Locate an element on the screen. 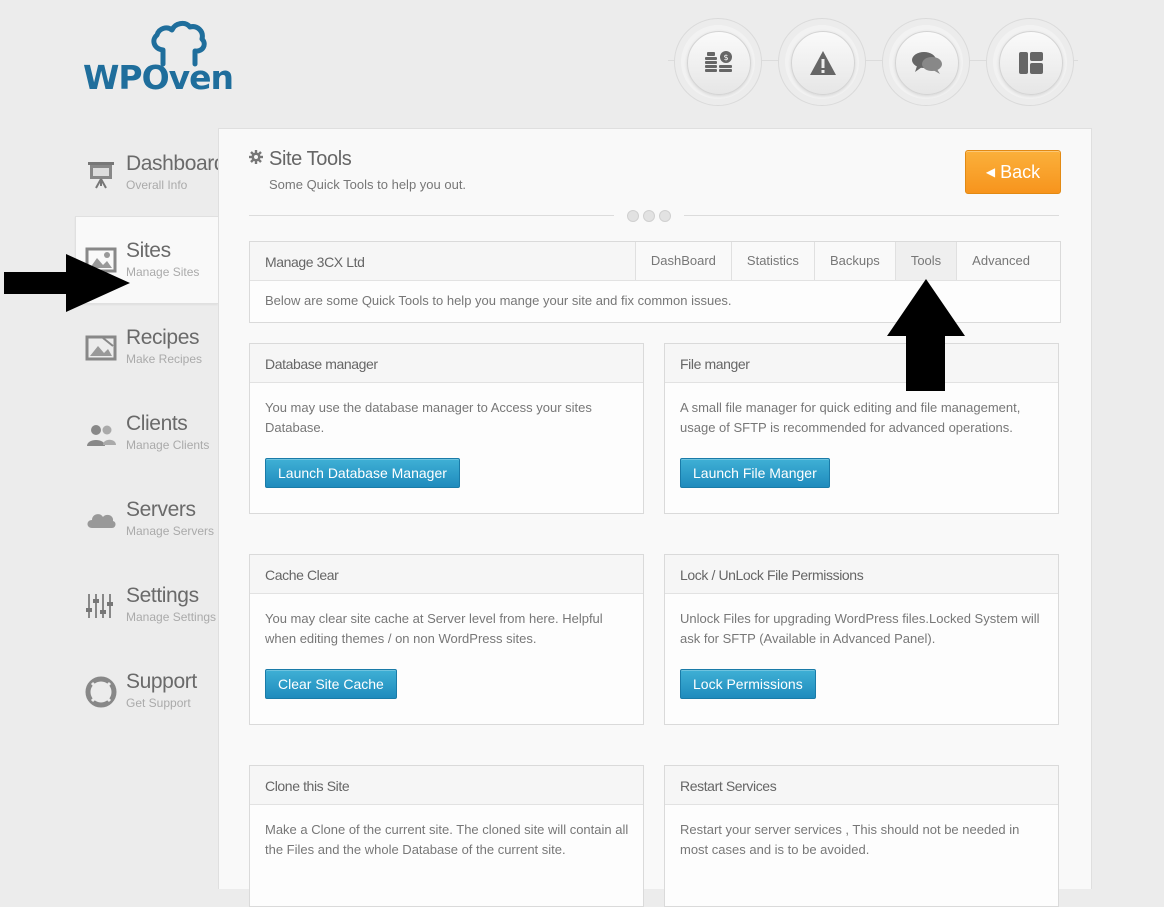 The height and width of the screenshot is (907, 1164). sidebar-item-subtitle: Manage Clients is located at coordinates (168, 445).